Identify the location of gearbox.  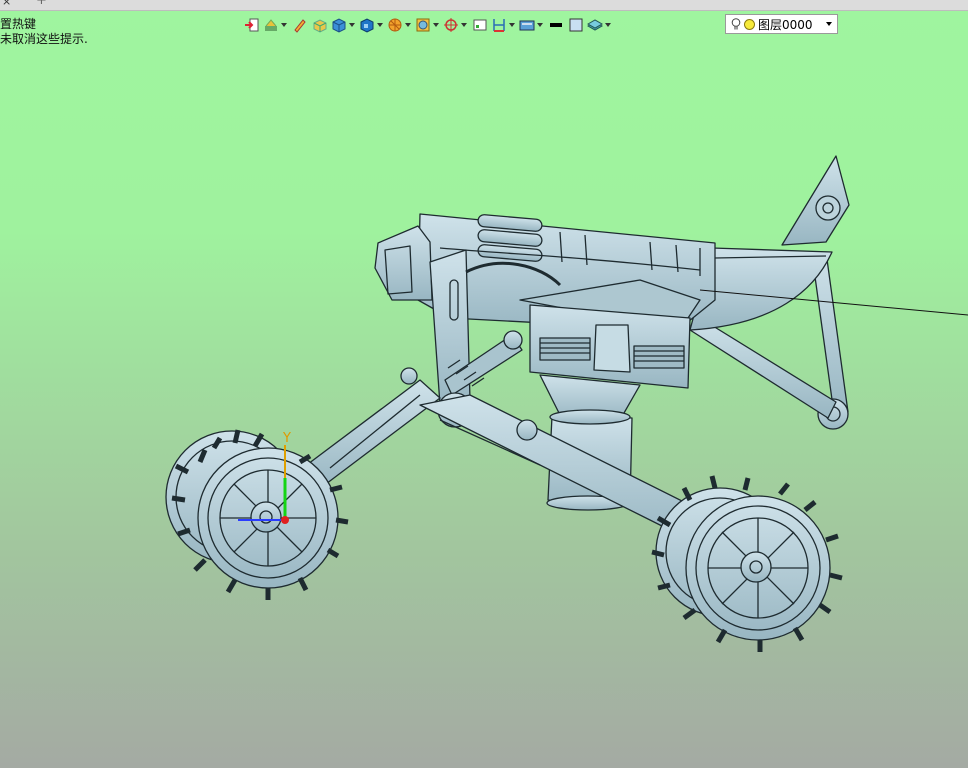
(610, 346).